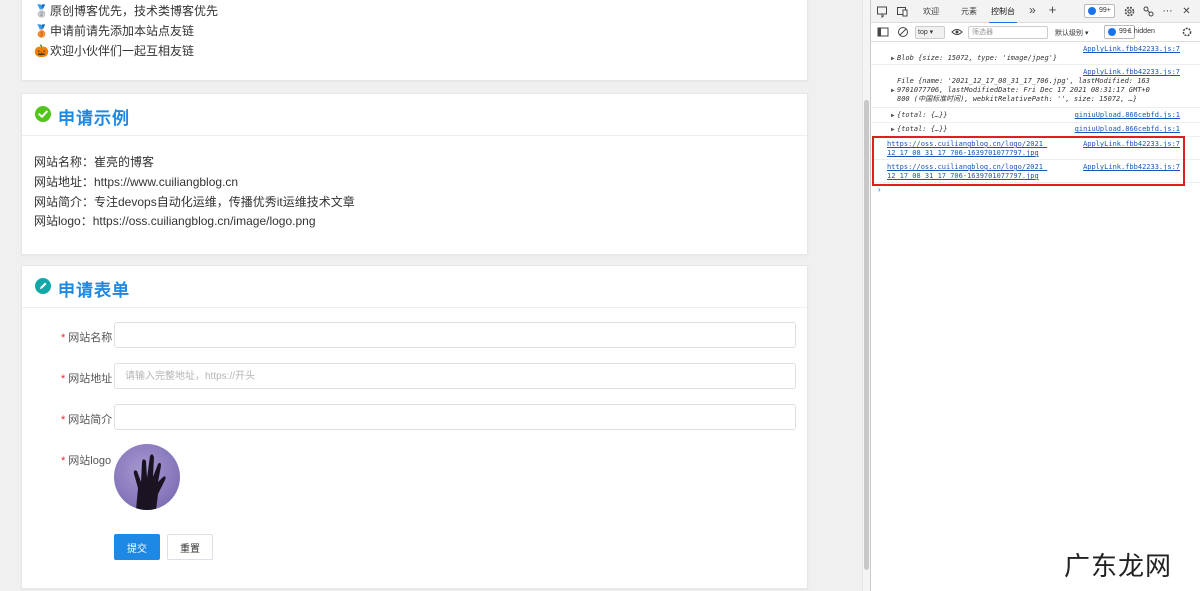 The image size is (1200, 591). What do you see at coordinates (414, 287) in the screenshot?
I see `form-header: 申请表单` at bounding box center [414, 287].